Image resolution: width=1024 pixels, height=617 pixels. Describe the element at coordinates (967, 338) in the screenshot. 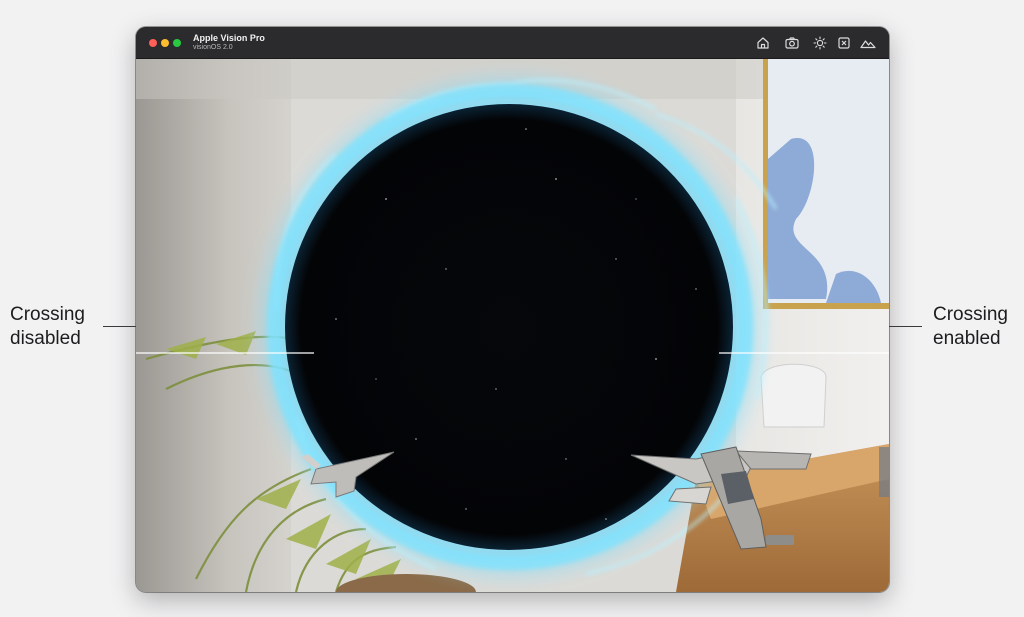

I see `crossing-enabled-label-line2: enabled` at that location.